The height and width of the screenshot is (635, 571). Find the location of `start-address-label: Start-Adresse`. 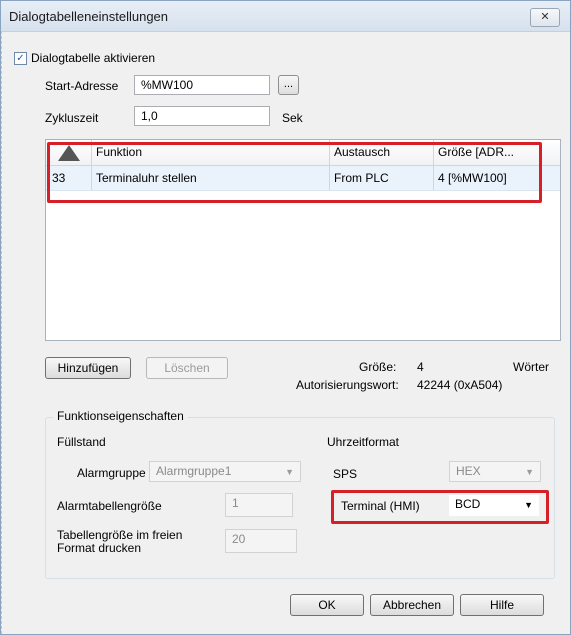

start-address-label: Start-Adresse is located at coordinates (82, 86).